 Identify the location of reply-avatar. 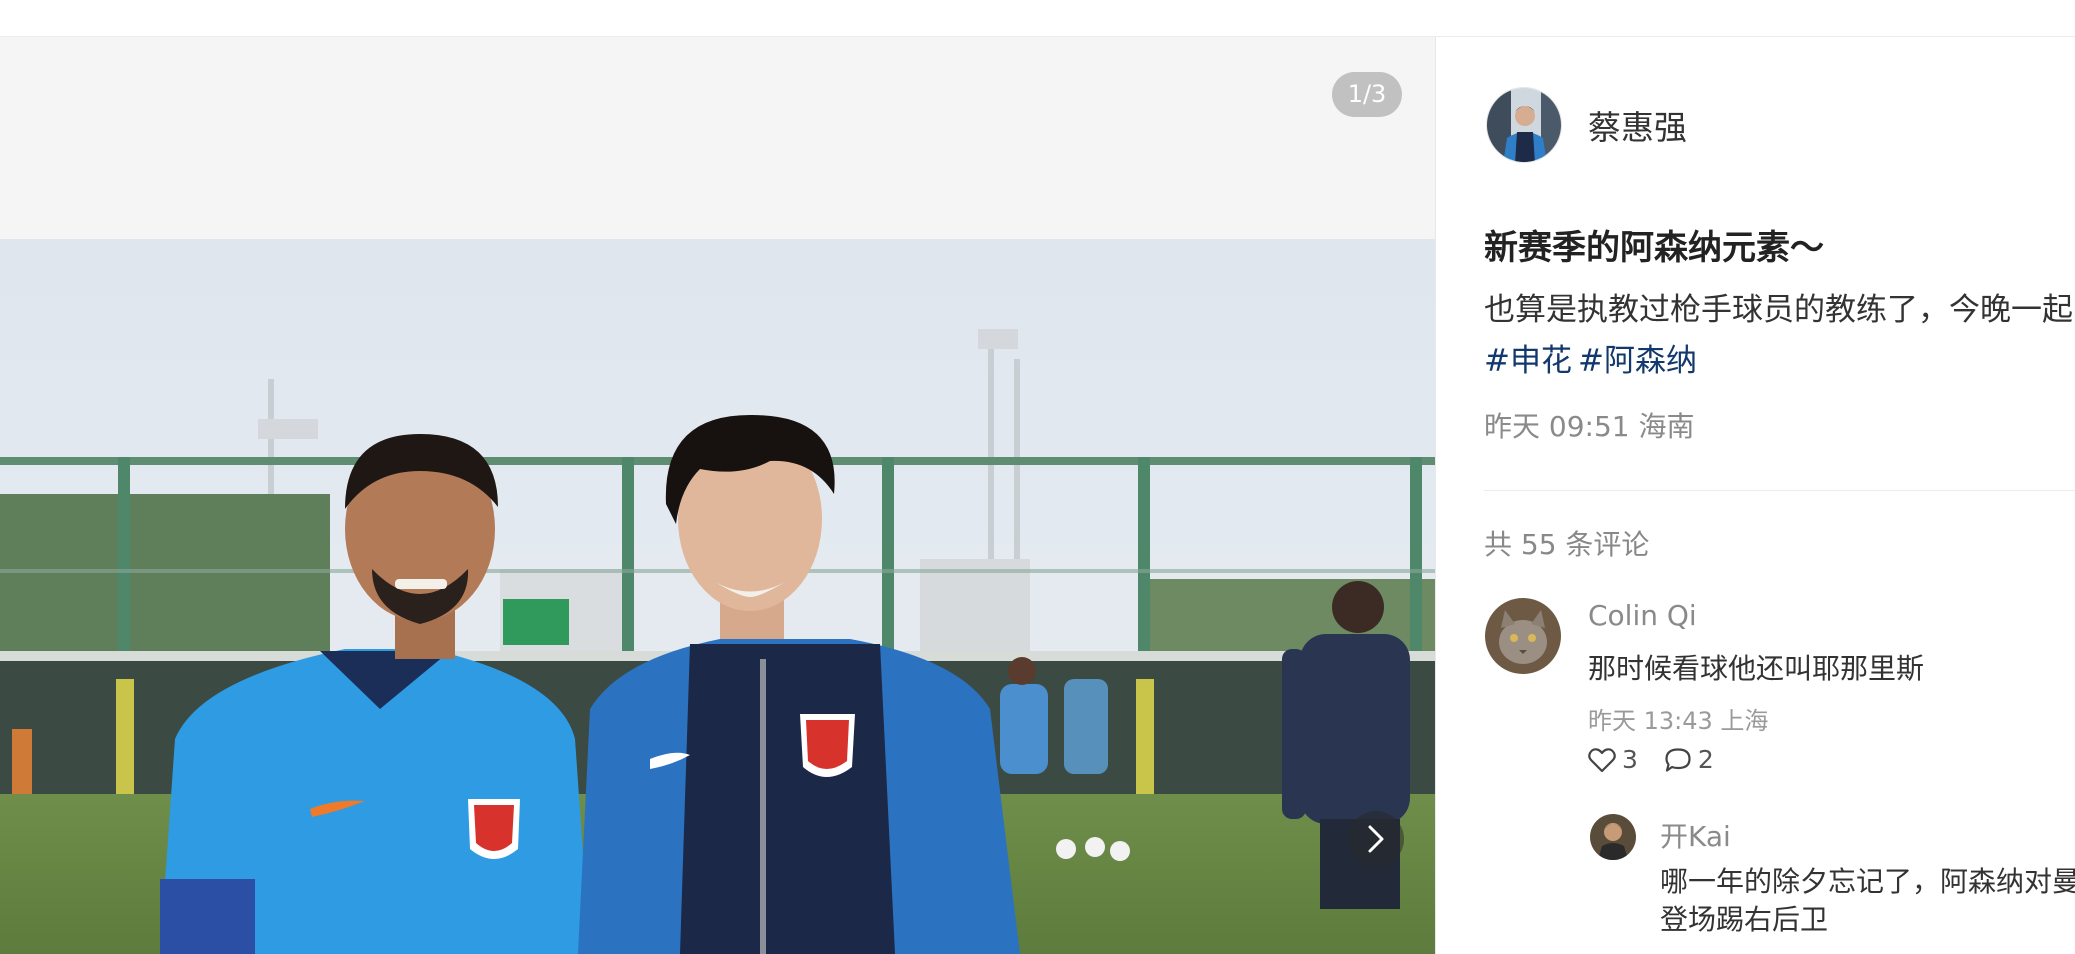
(1613, 837).